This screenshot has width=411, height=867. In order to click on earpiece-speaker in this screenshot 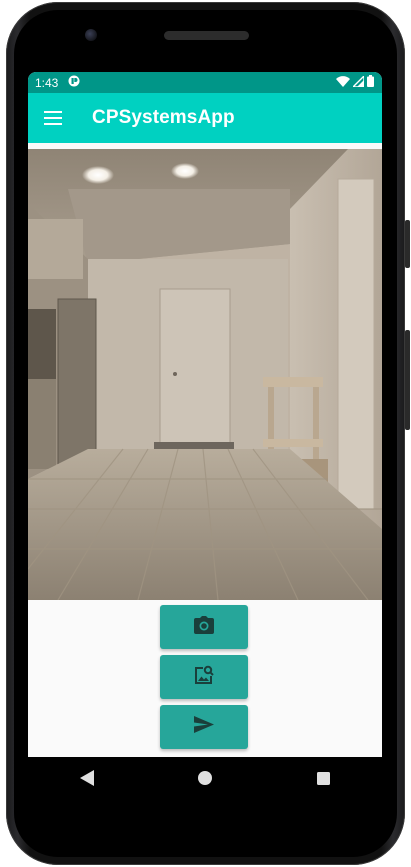, I will do `click(206, 35)`.